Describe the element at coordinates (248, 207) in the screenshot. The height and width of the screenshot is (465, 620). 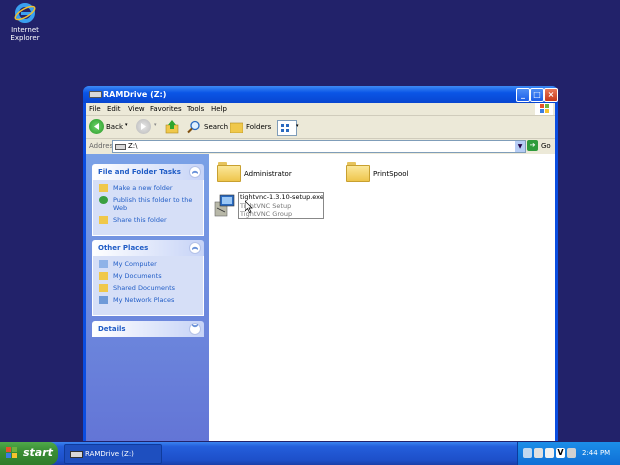
I see `mouse-cursor-icon` at that location.